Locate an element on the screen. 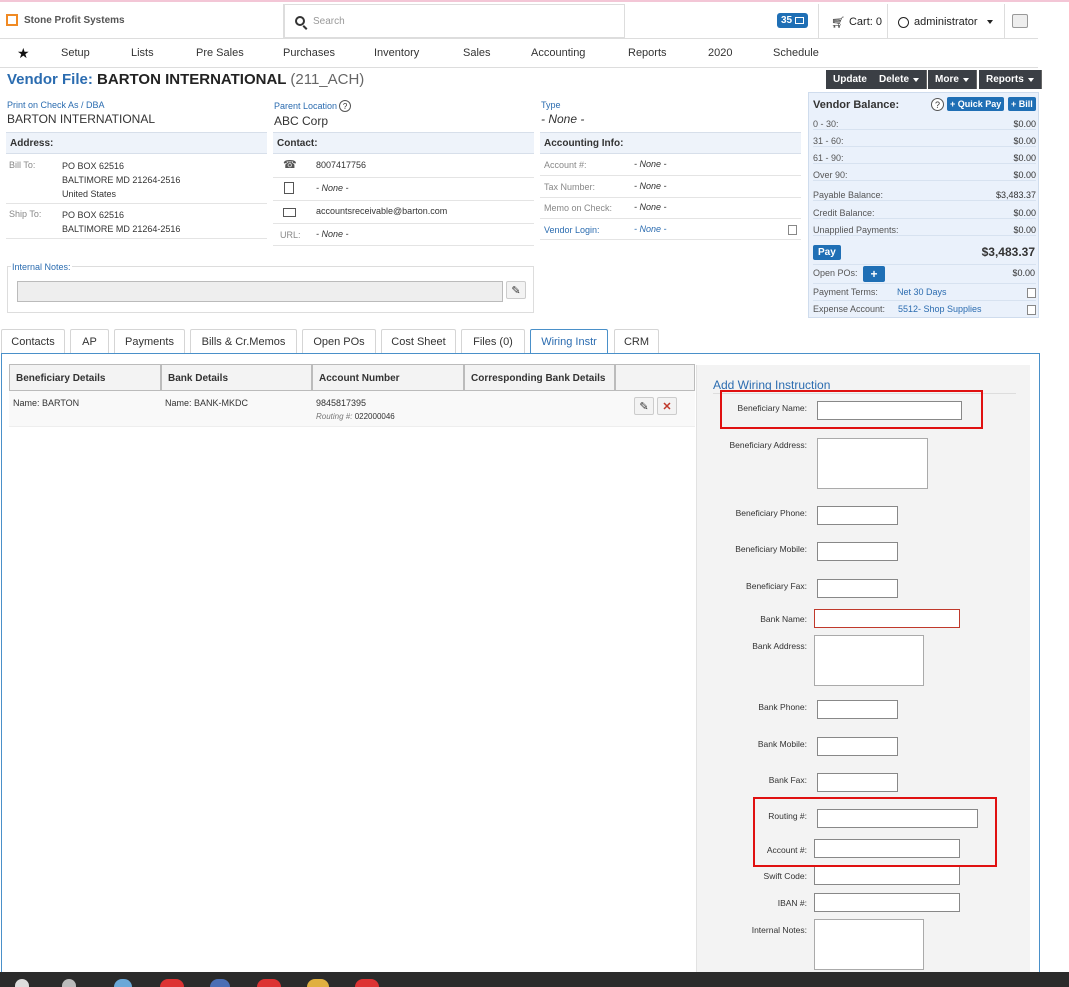 This screenshot has height=987, width=1069. nav-item-reports: Reports is located at coordinates (647, 53).